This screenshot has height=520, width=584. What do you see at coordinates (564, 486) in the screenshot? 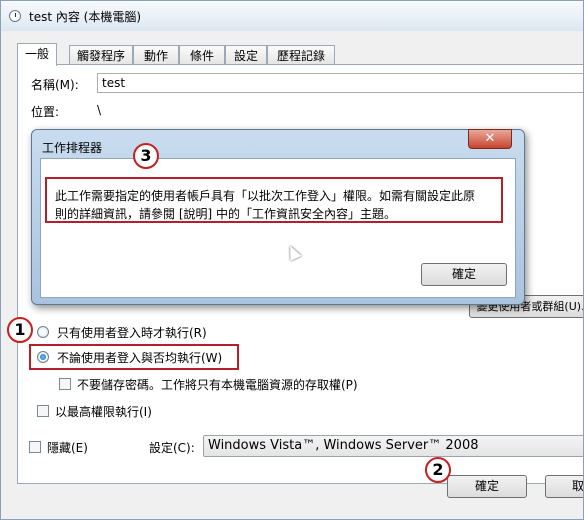
I see `cancel-button: 取` at bounding box center [564, 486].